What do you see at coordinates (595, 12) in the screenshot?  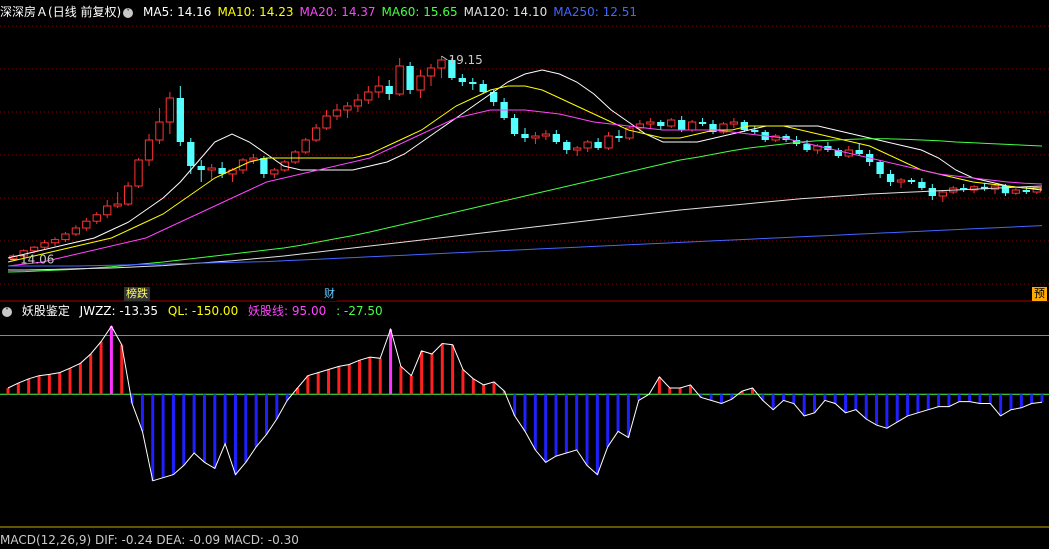 I see `ma-legend-item: MA250: 12.51` at bounding box center [595, 12].